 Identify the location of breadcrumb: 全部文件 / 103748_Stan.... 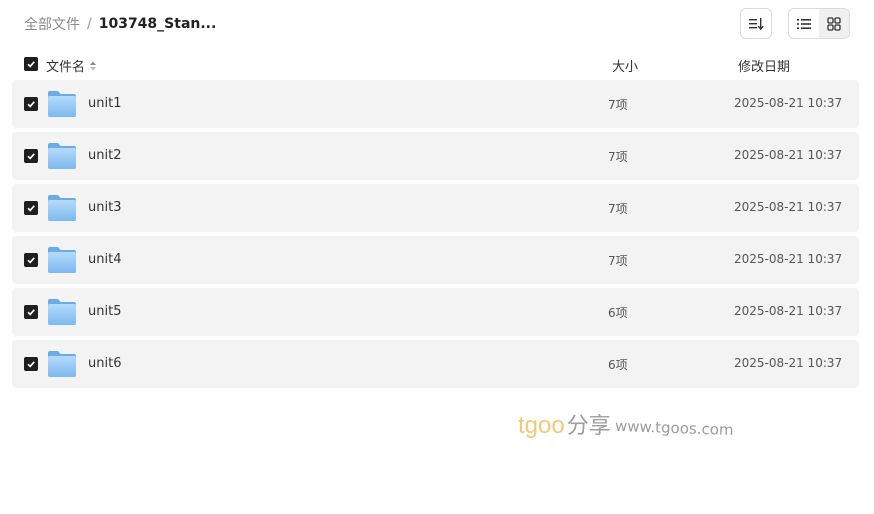
(120, 24).